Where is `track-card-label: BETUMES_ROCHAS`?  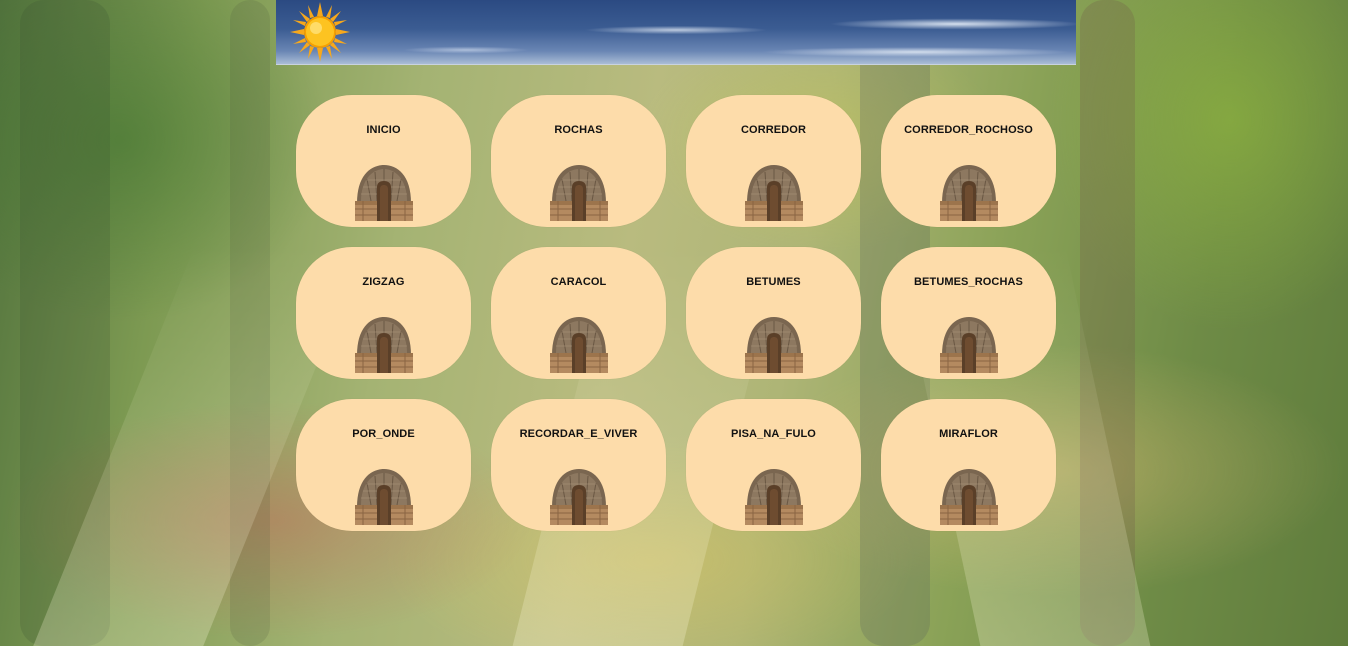 track-card-label: BETUMES_ROCHAS is located at coordinates (968, 282).